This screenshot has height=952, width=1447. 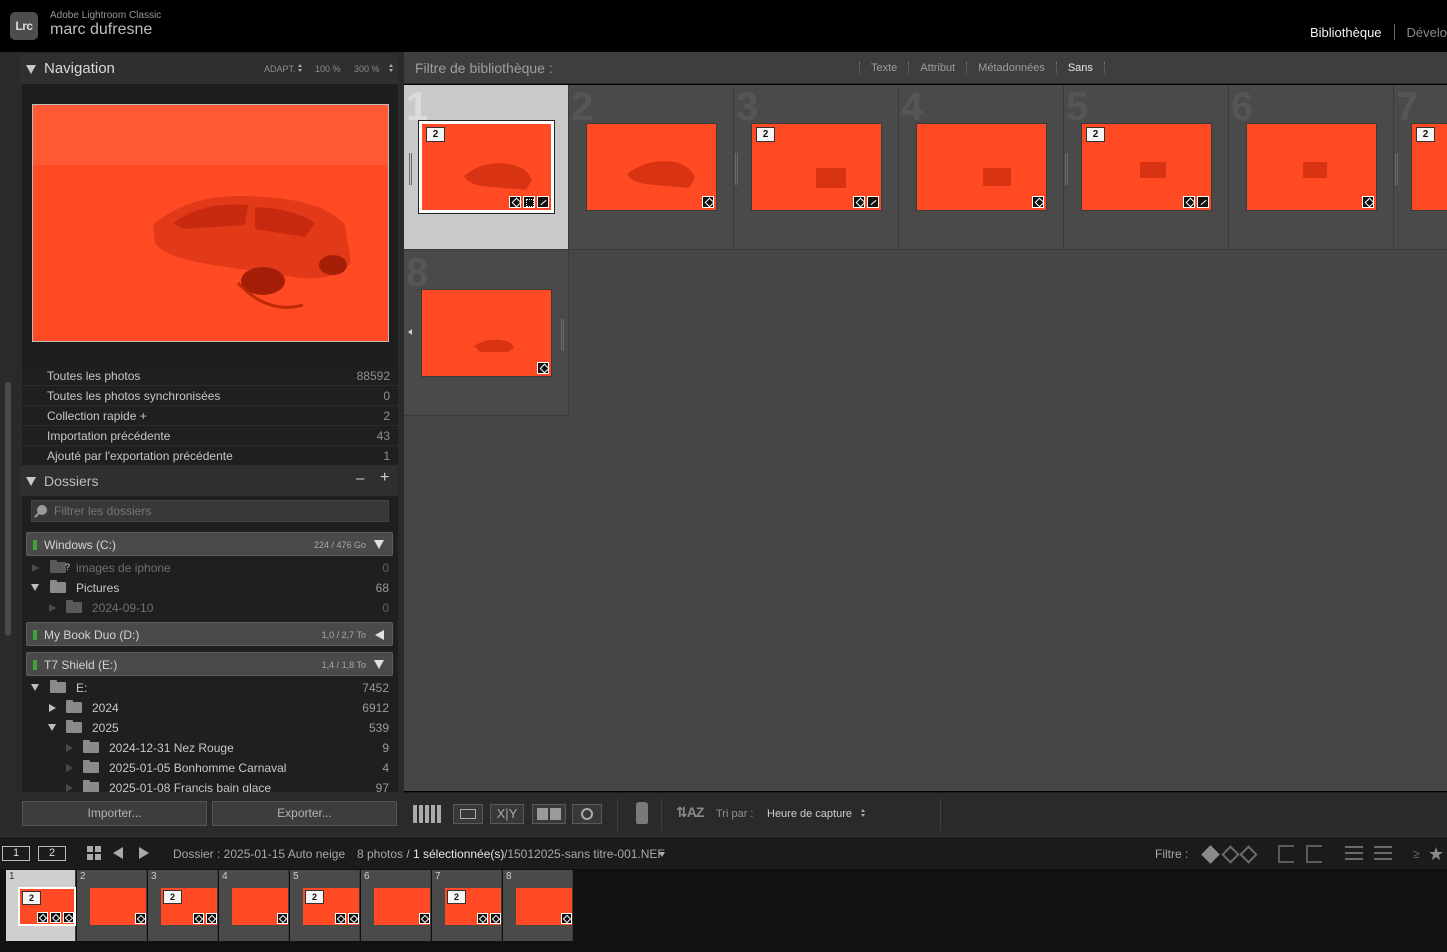 I want to click on folder-filter-input, so click(x=219, y=511).